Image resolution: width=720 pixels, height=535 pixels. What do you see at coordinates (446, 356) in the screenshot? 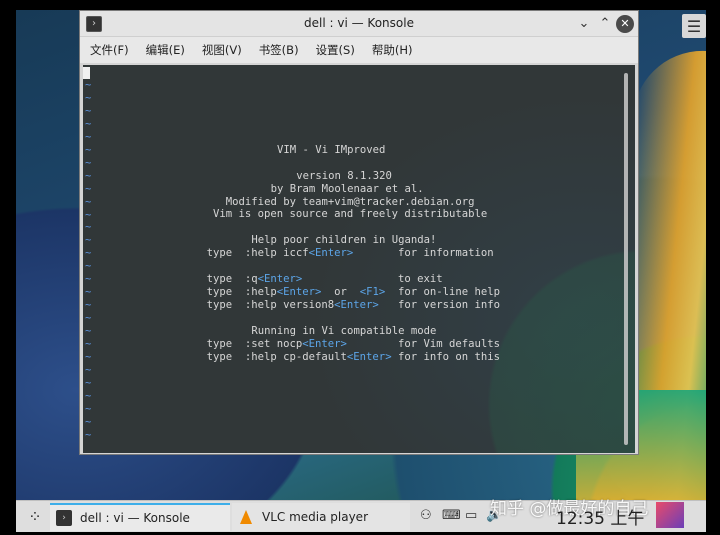
I see `vim-text: for info on this` at bounding box center [446, 356].